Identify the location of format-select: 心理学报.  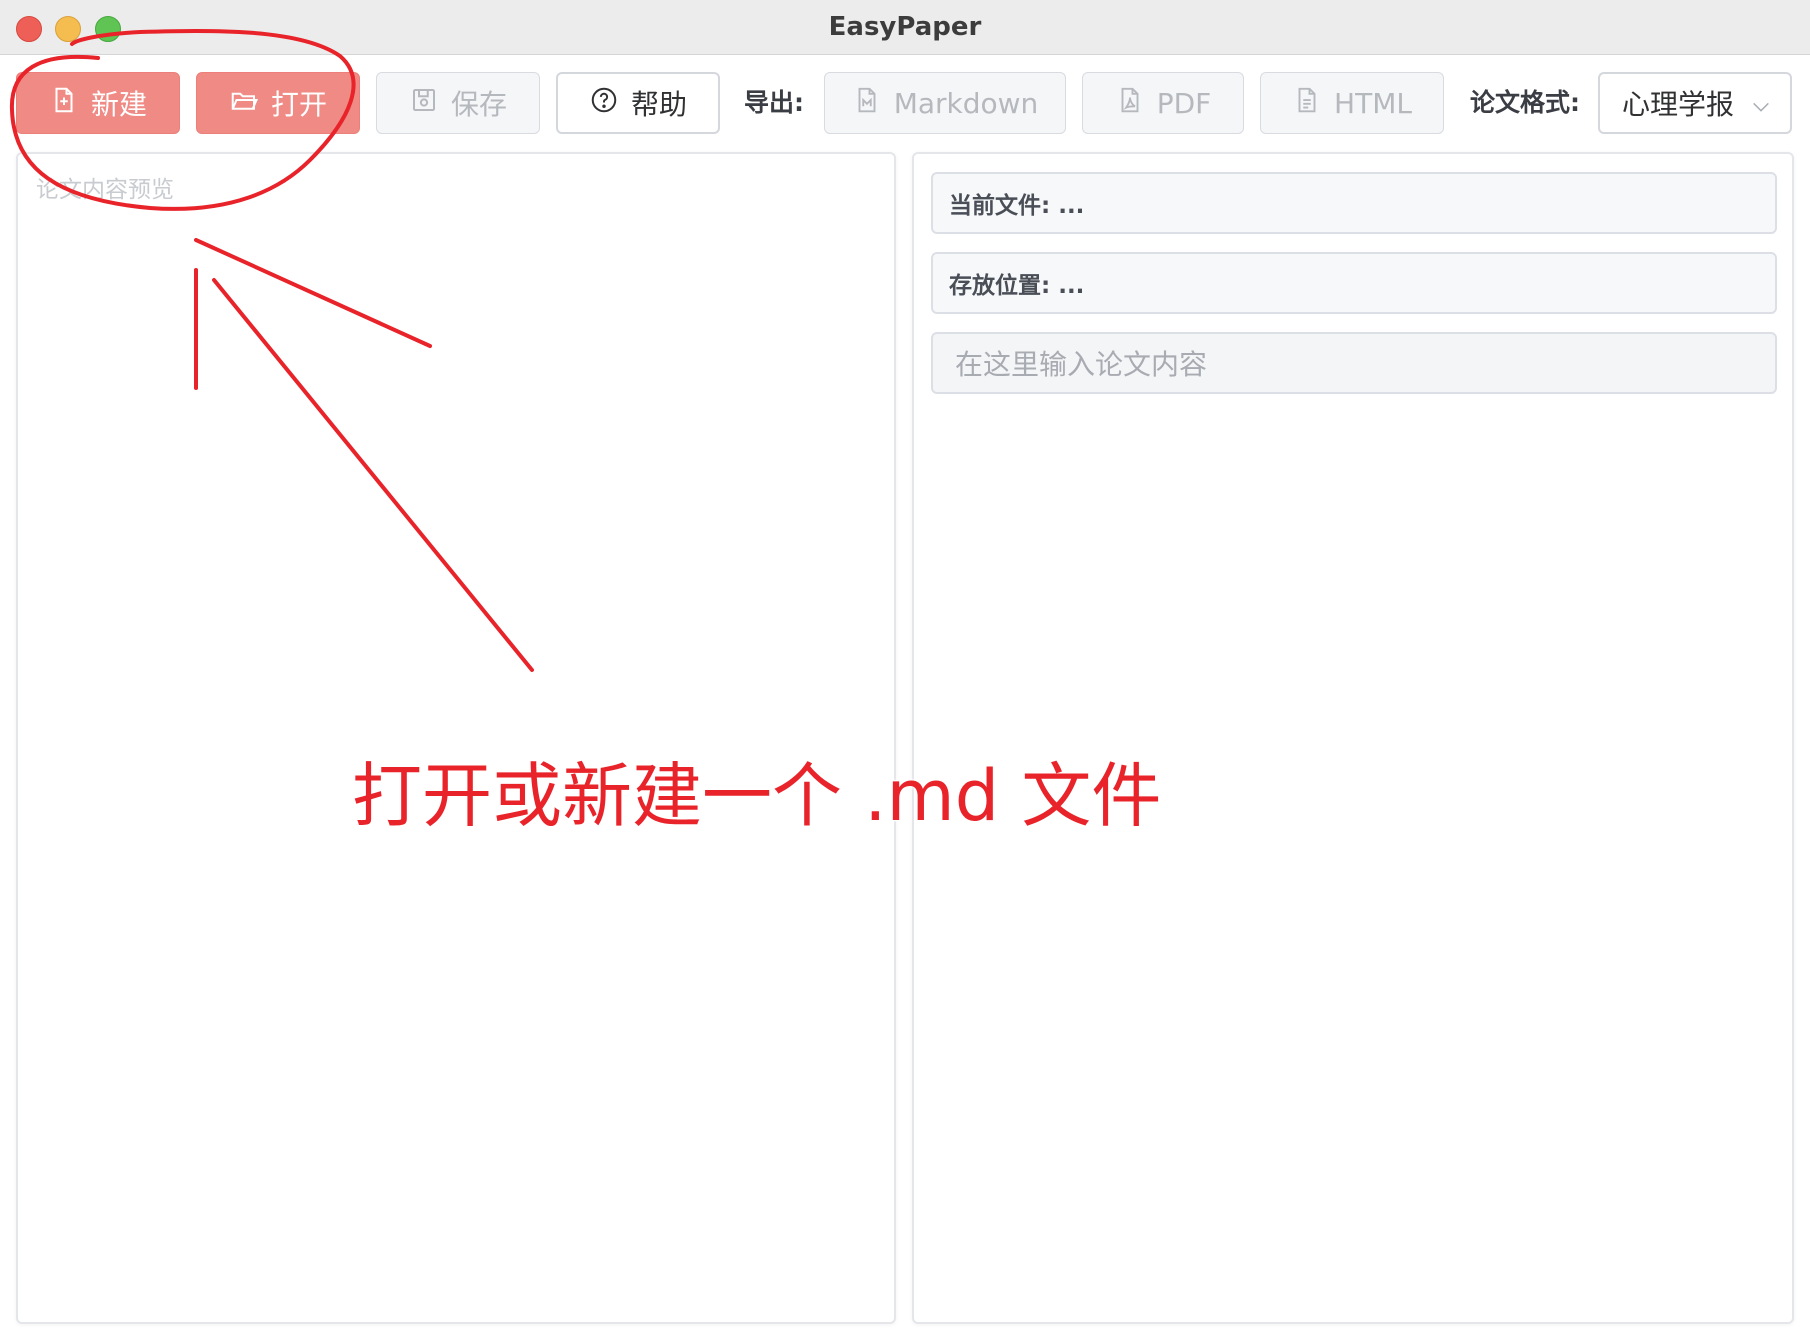
(1695, 103).